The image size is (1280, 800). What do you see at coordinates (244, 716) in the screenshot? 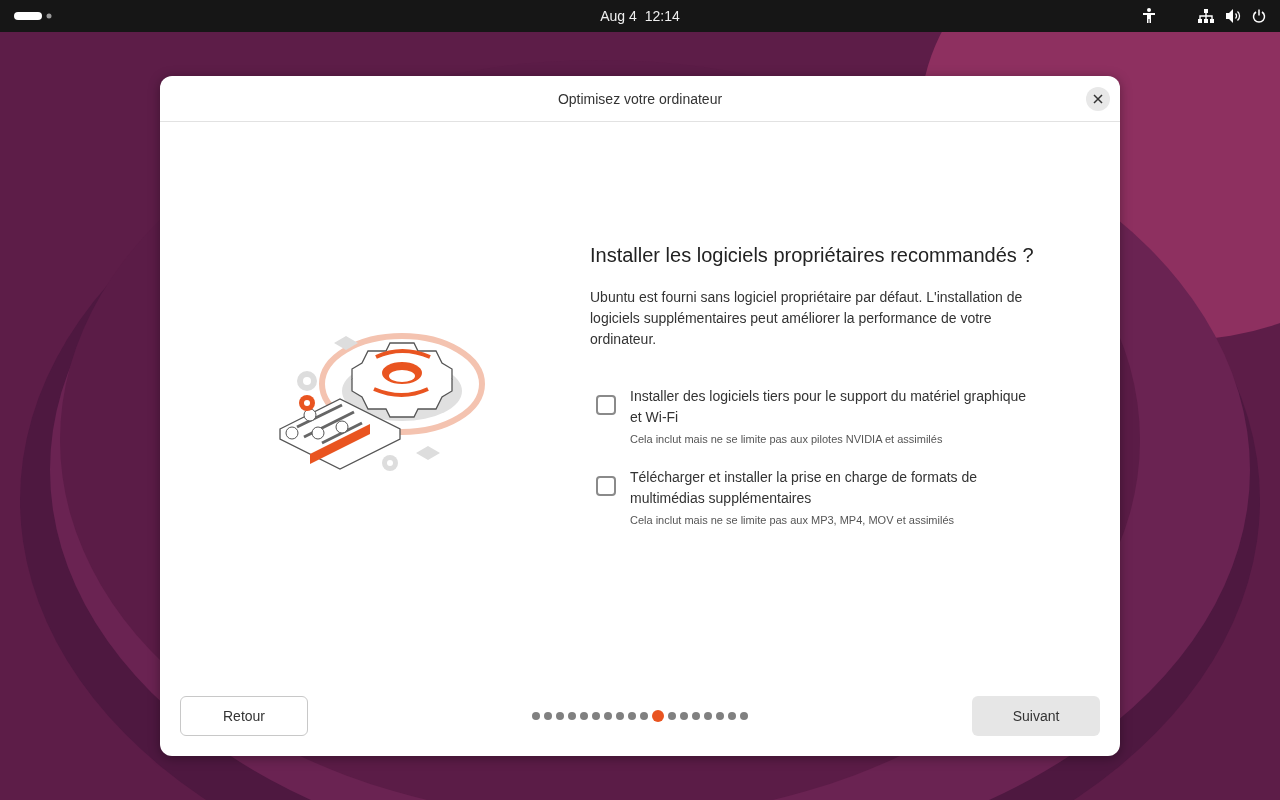
I see `back-button: Retour` at bounding box center [244, 716].